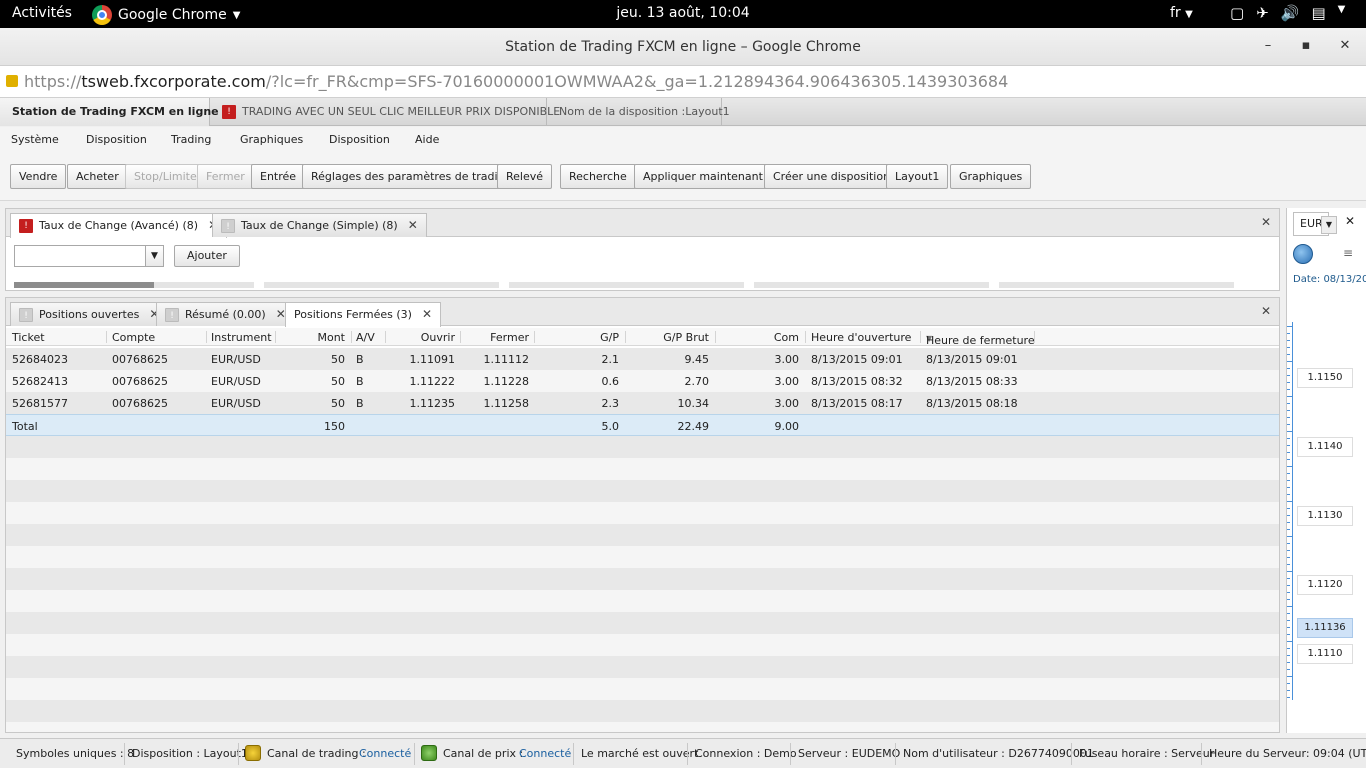 The height and width of the screenshot is (768, 1366). Describe the element at coordinates (191, 139) in the screenshot. I see `menu-trading: Trading` at that location.